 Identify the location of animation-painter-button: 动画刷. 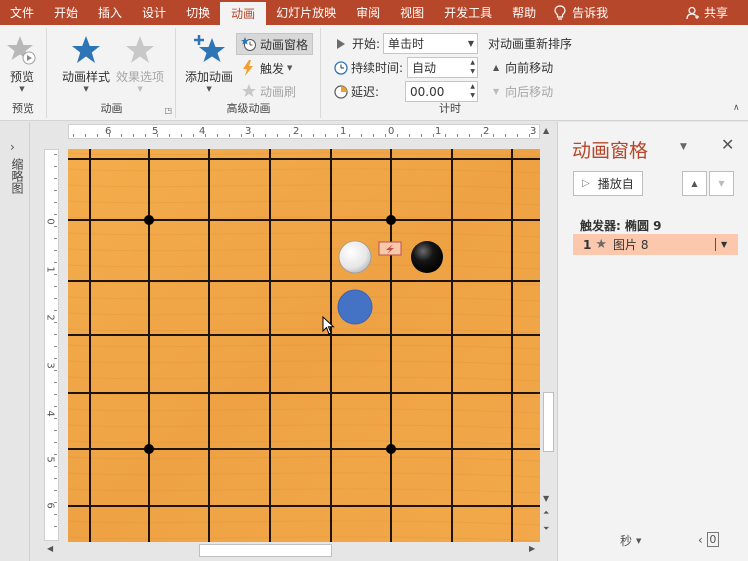
(268, 91).